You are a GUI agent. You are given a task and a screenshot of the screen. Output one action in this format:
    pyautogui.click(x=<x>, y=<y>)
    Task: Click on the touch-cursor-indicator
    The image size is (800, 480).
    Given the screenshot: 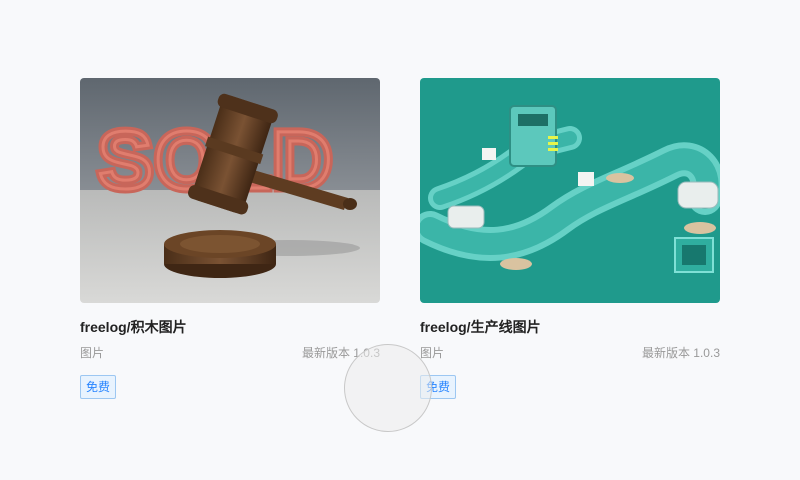 What is the action you would take?
    pyautogui.click(x=388, y=388)
    